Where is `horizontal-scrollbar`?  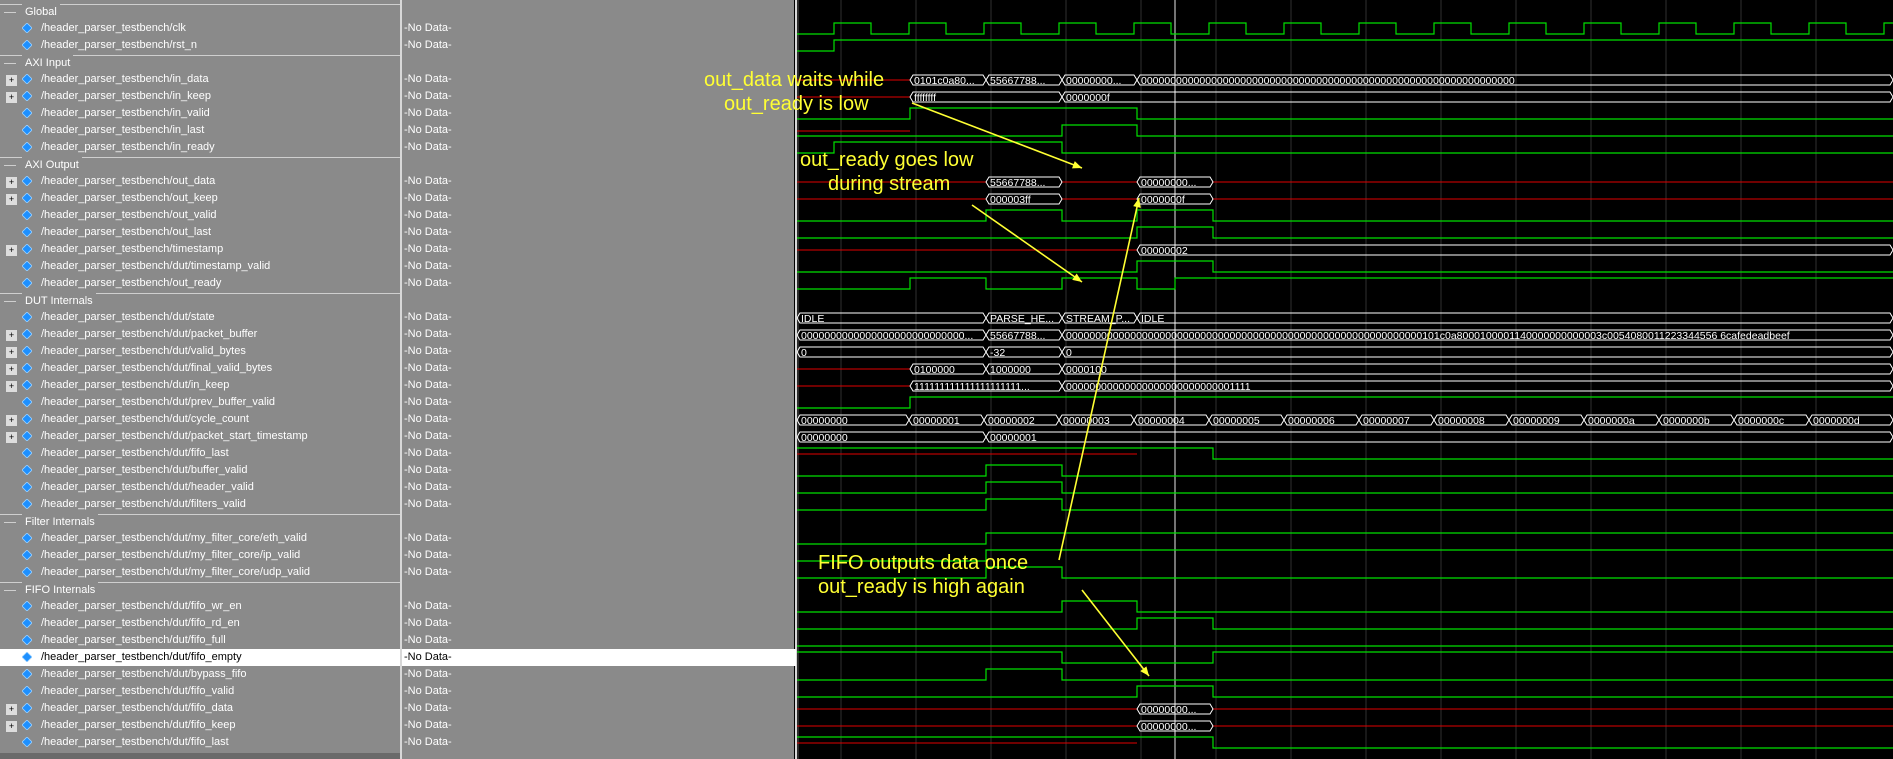
horizontal-scrollbar is located at coordinates (200, 756).